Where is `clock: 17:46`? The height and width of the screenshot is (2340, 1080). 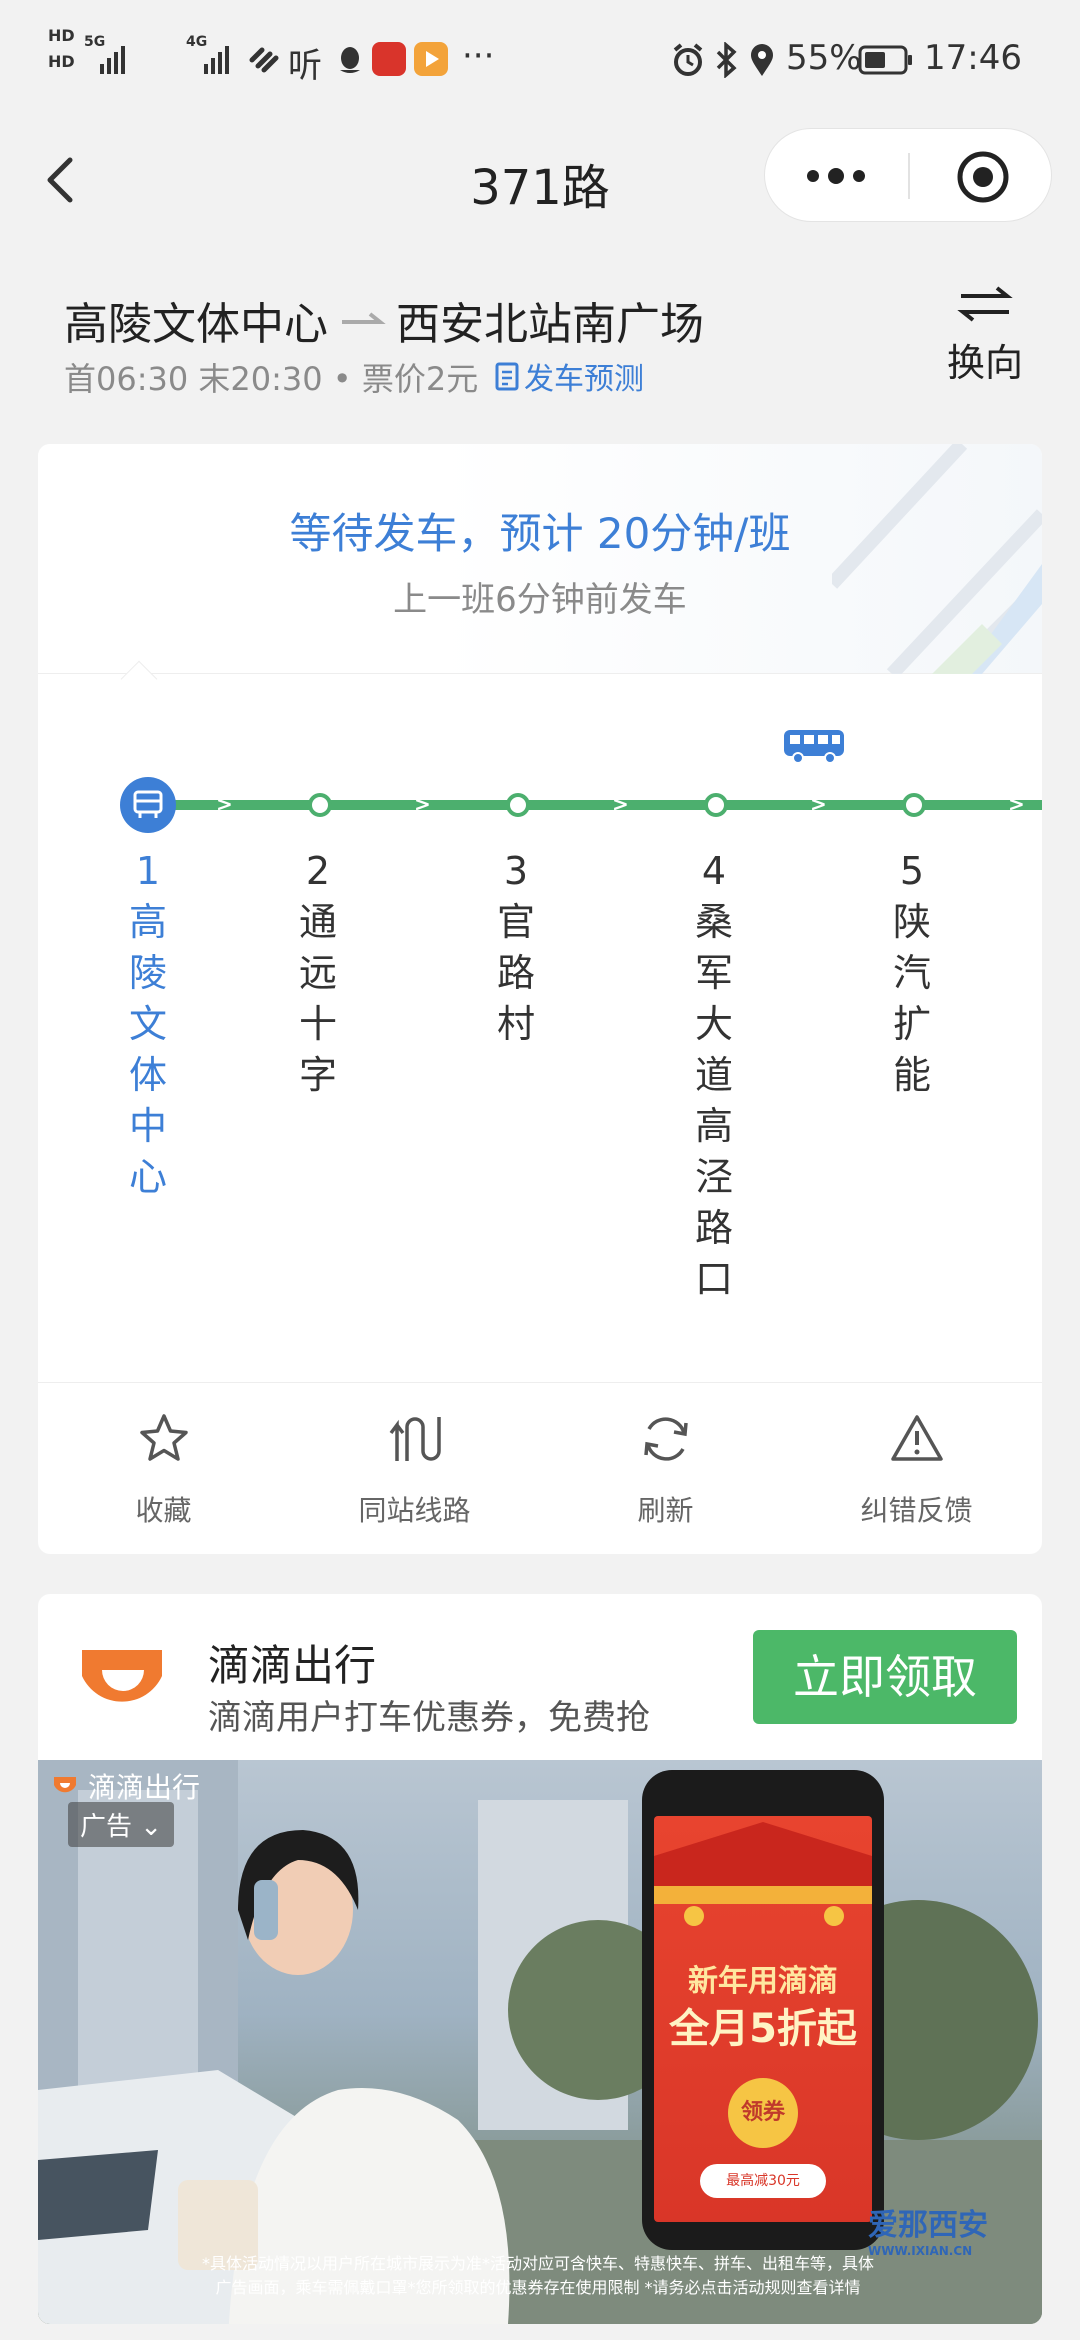
clock: 17:46 is located at coordinates (973, 58).